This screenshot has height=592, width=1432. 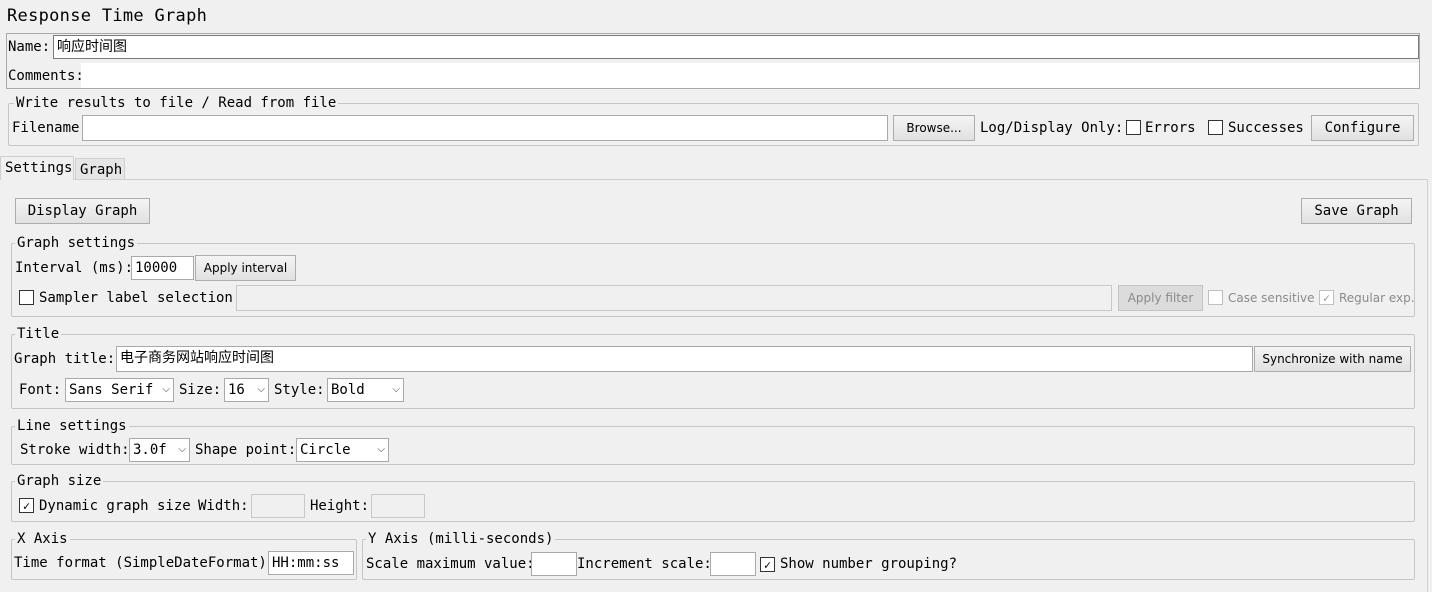 What do you see at coordinates (1332, 359) in the screenshot?
I see `synchronize-with-name-button: Synchronize with name` at bounding box center [1332, 359].